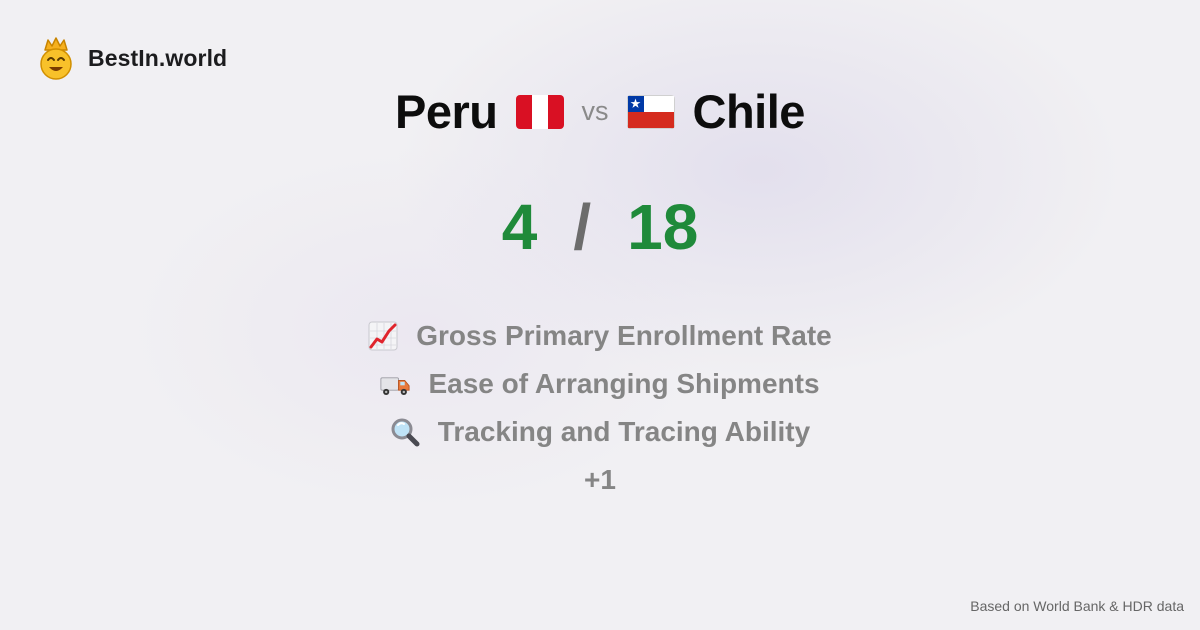  Describe the element at coordinates (519, 227) in the screenshot. I see `left-score: 4` at that location.